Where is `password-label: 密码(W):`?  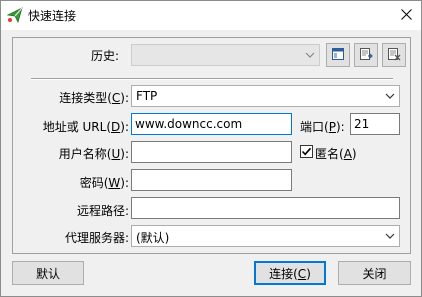
password-label: 密码(W): is located at coordinates (104, 183).